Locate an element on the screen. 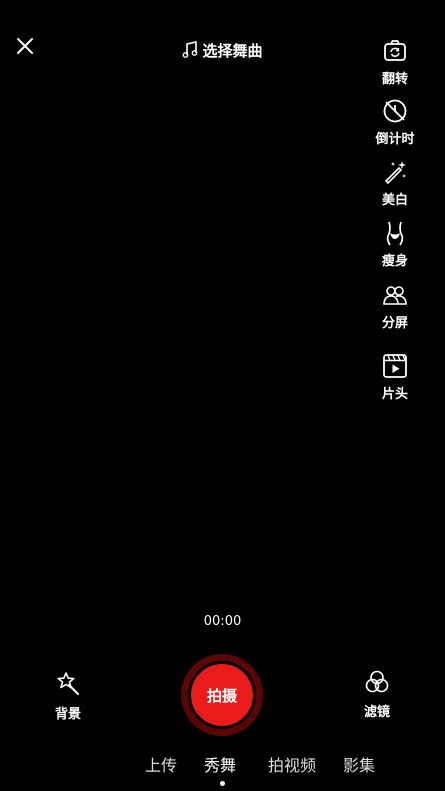  split-screen-button: 分屏 is located at coordinates (395, 306).